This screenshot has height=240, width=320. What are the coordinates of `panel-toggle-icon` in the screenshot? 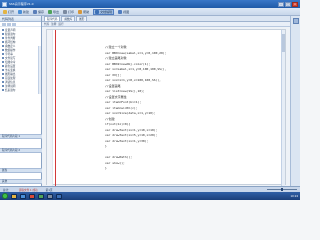 It's located at (295, 21).